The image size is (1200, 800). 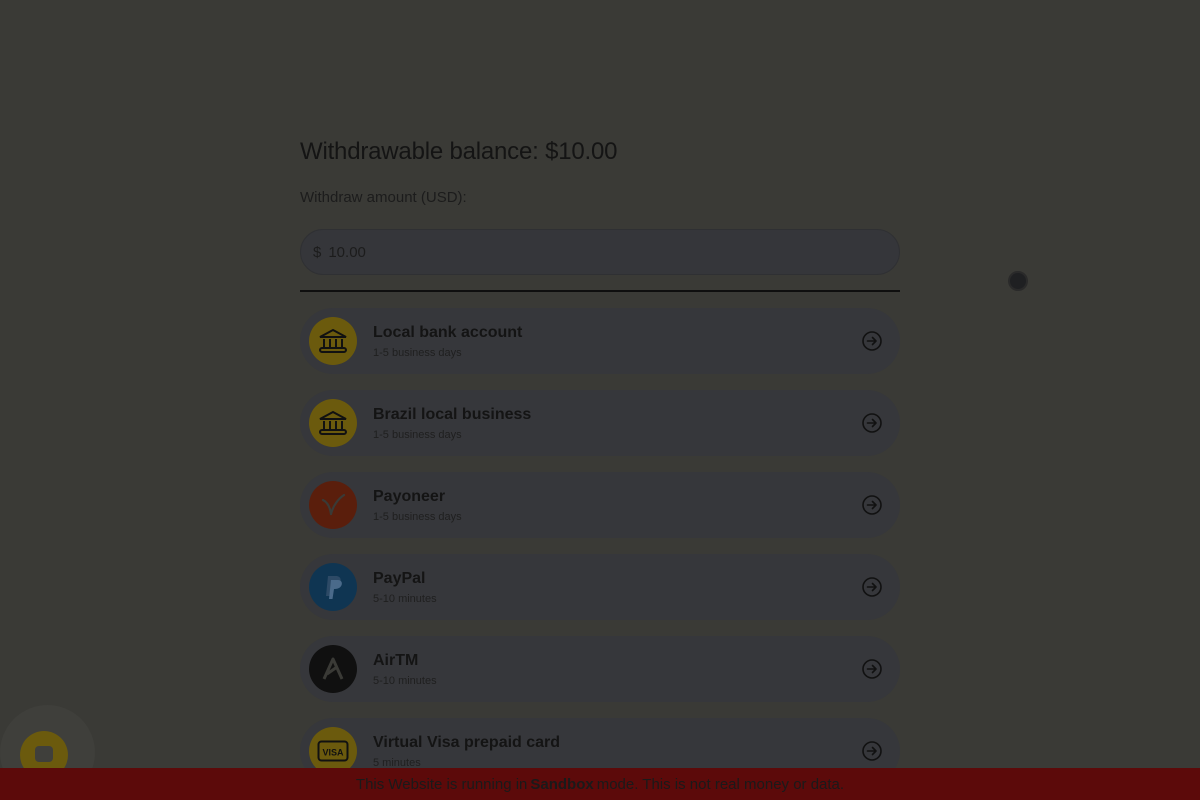 I want to click on method-name: Virtual Visa prepaid card, so click(x=467, y=742).